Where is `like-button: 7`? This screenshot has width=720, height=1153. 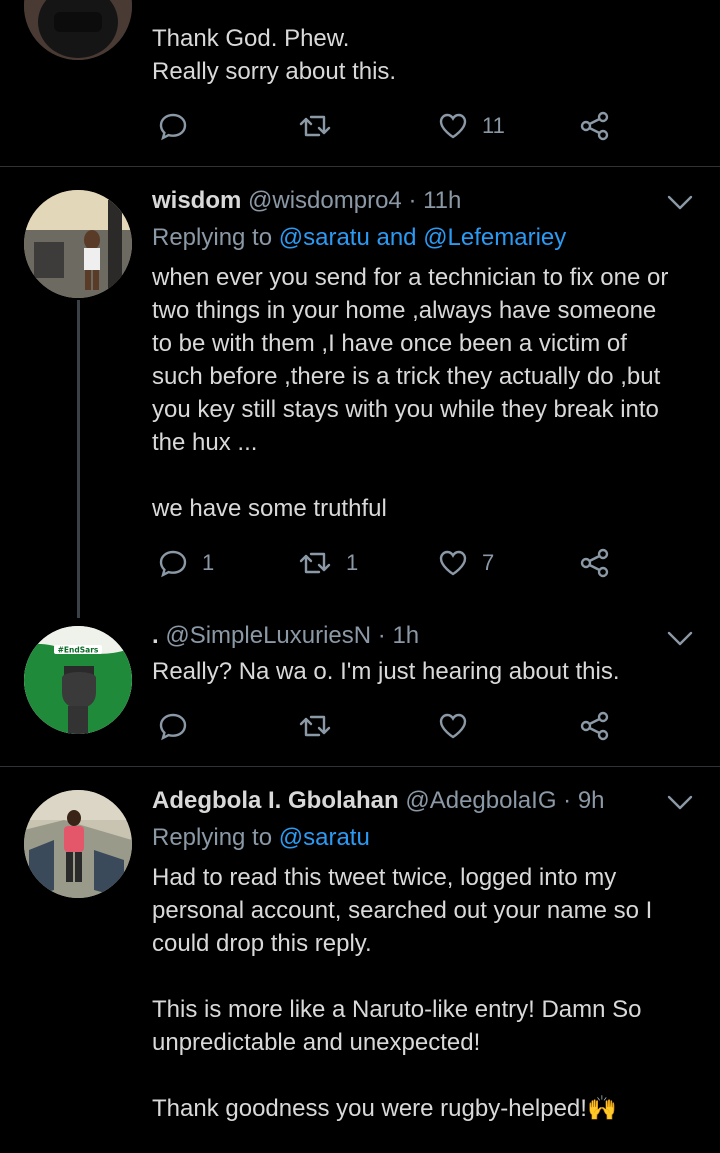 like-button: 7 is located at coordinates (466, 563).